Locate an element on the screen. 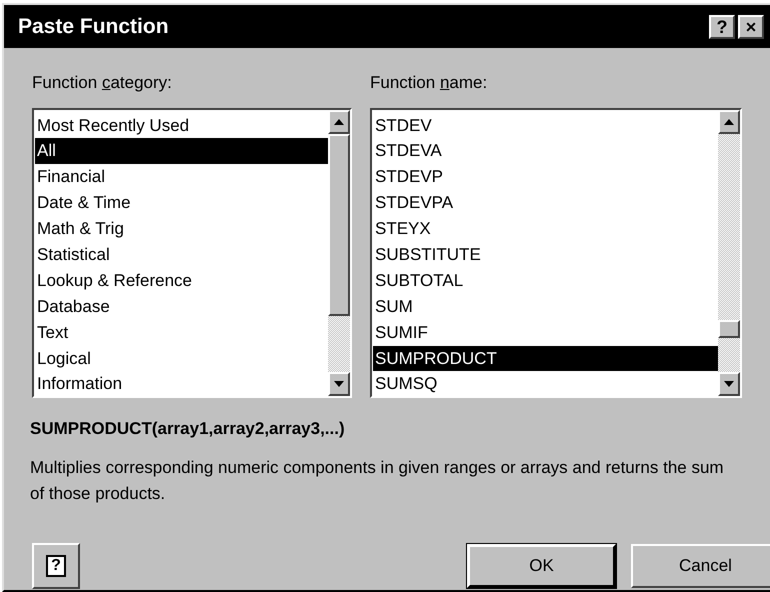  ok-button: OK is located at coordinates (541, 566).